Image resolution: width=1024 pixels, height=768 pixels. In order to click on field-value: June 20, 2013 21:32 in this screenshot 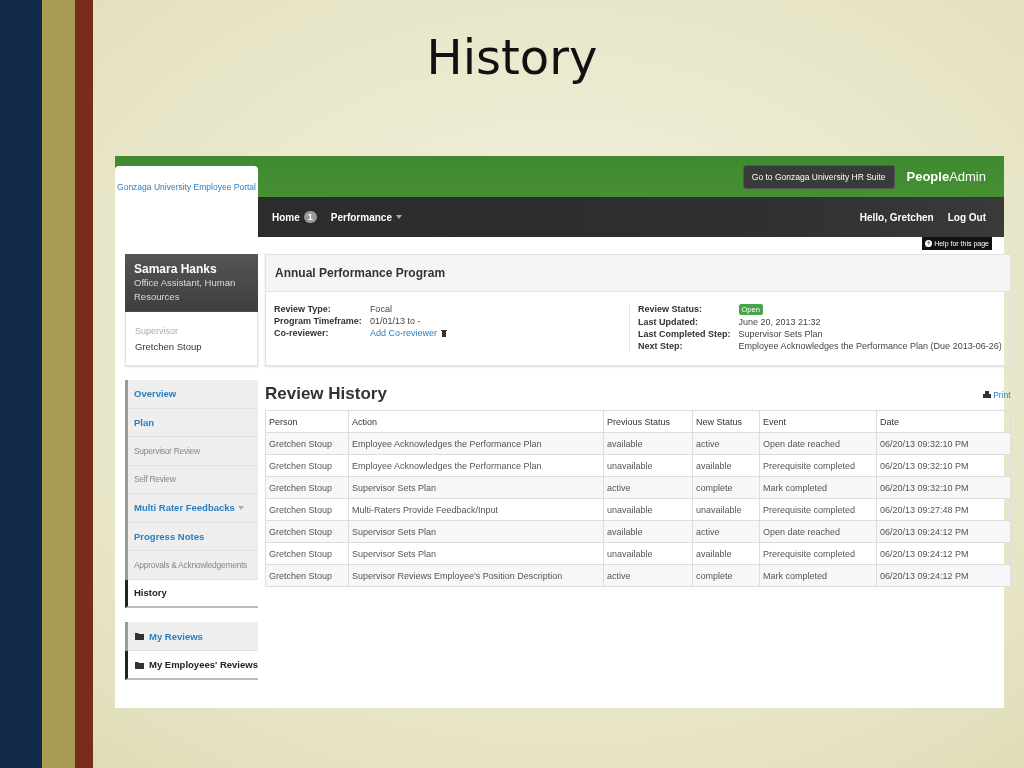, I will do `click(780, 322)`.